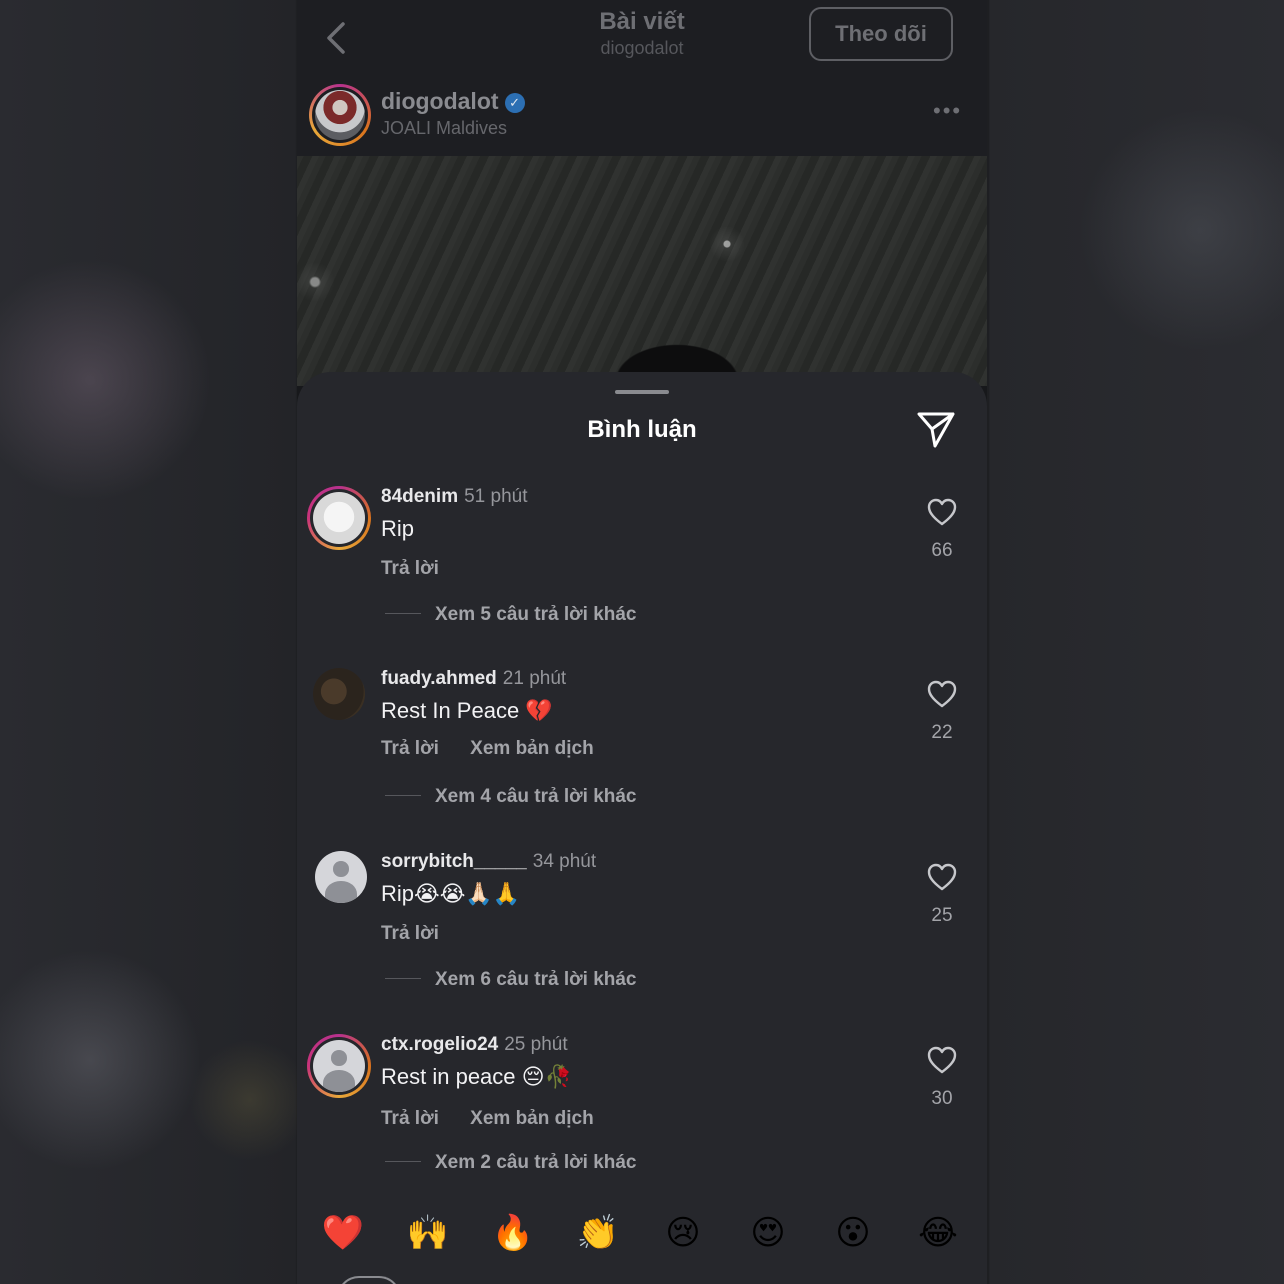 The image size is (1284, 1284). What do you see at coordinates (536, 979) in the screenshot?
I see `view-replies-label: Xem 6 câu trả lời khác` at bounding box center [536, 979].